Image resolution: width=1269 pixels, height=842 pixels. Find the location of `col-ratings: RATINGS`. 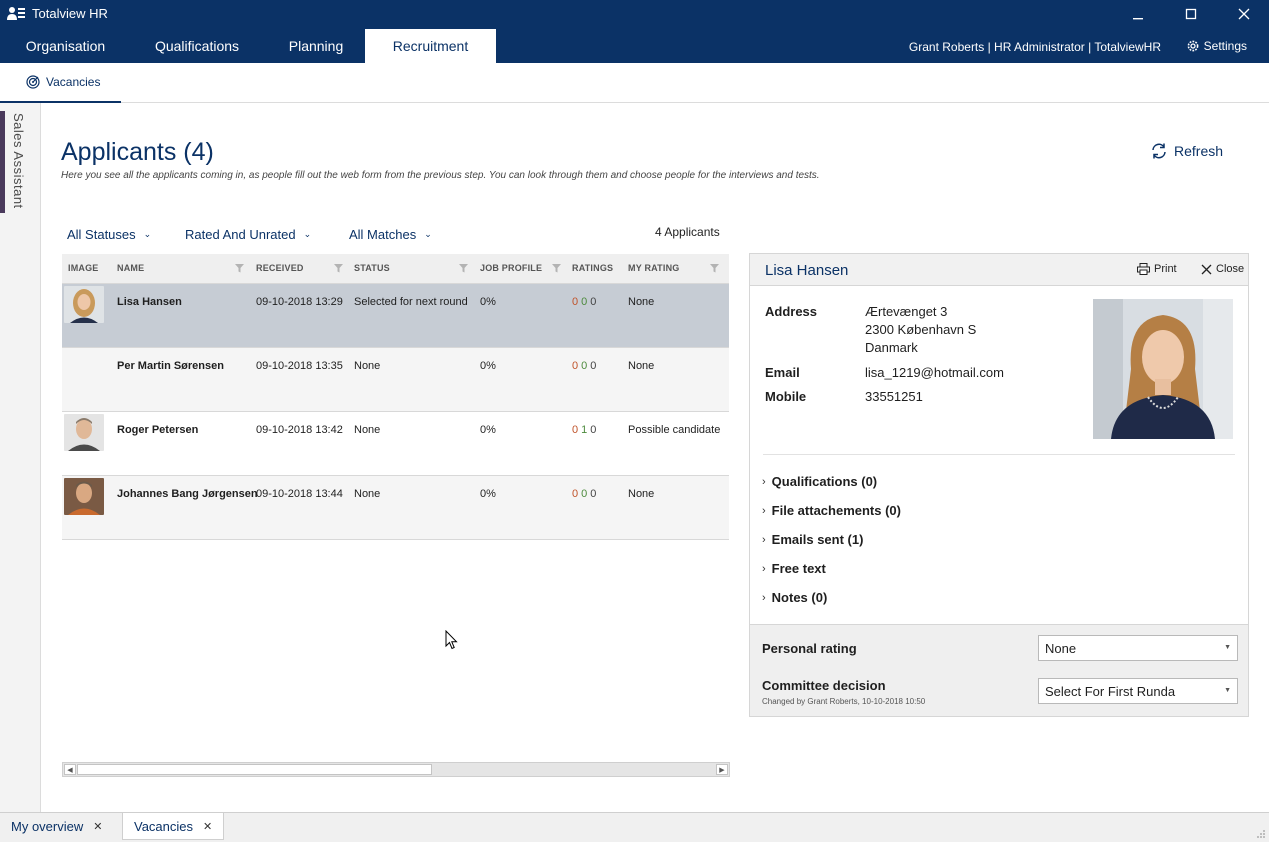

col-ratings: RATINGS is located at coordinates (592, 268).